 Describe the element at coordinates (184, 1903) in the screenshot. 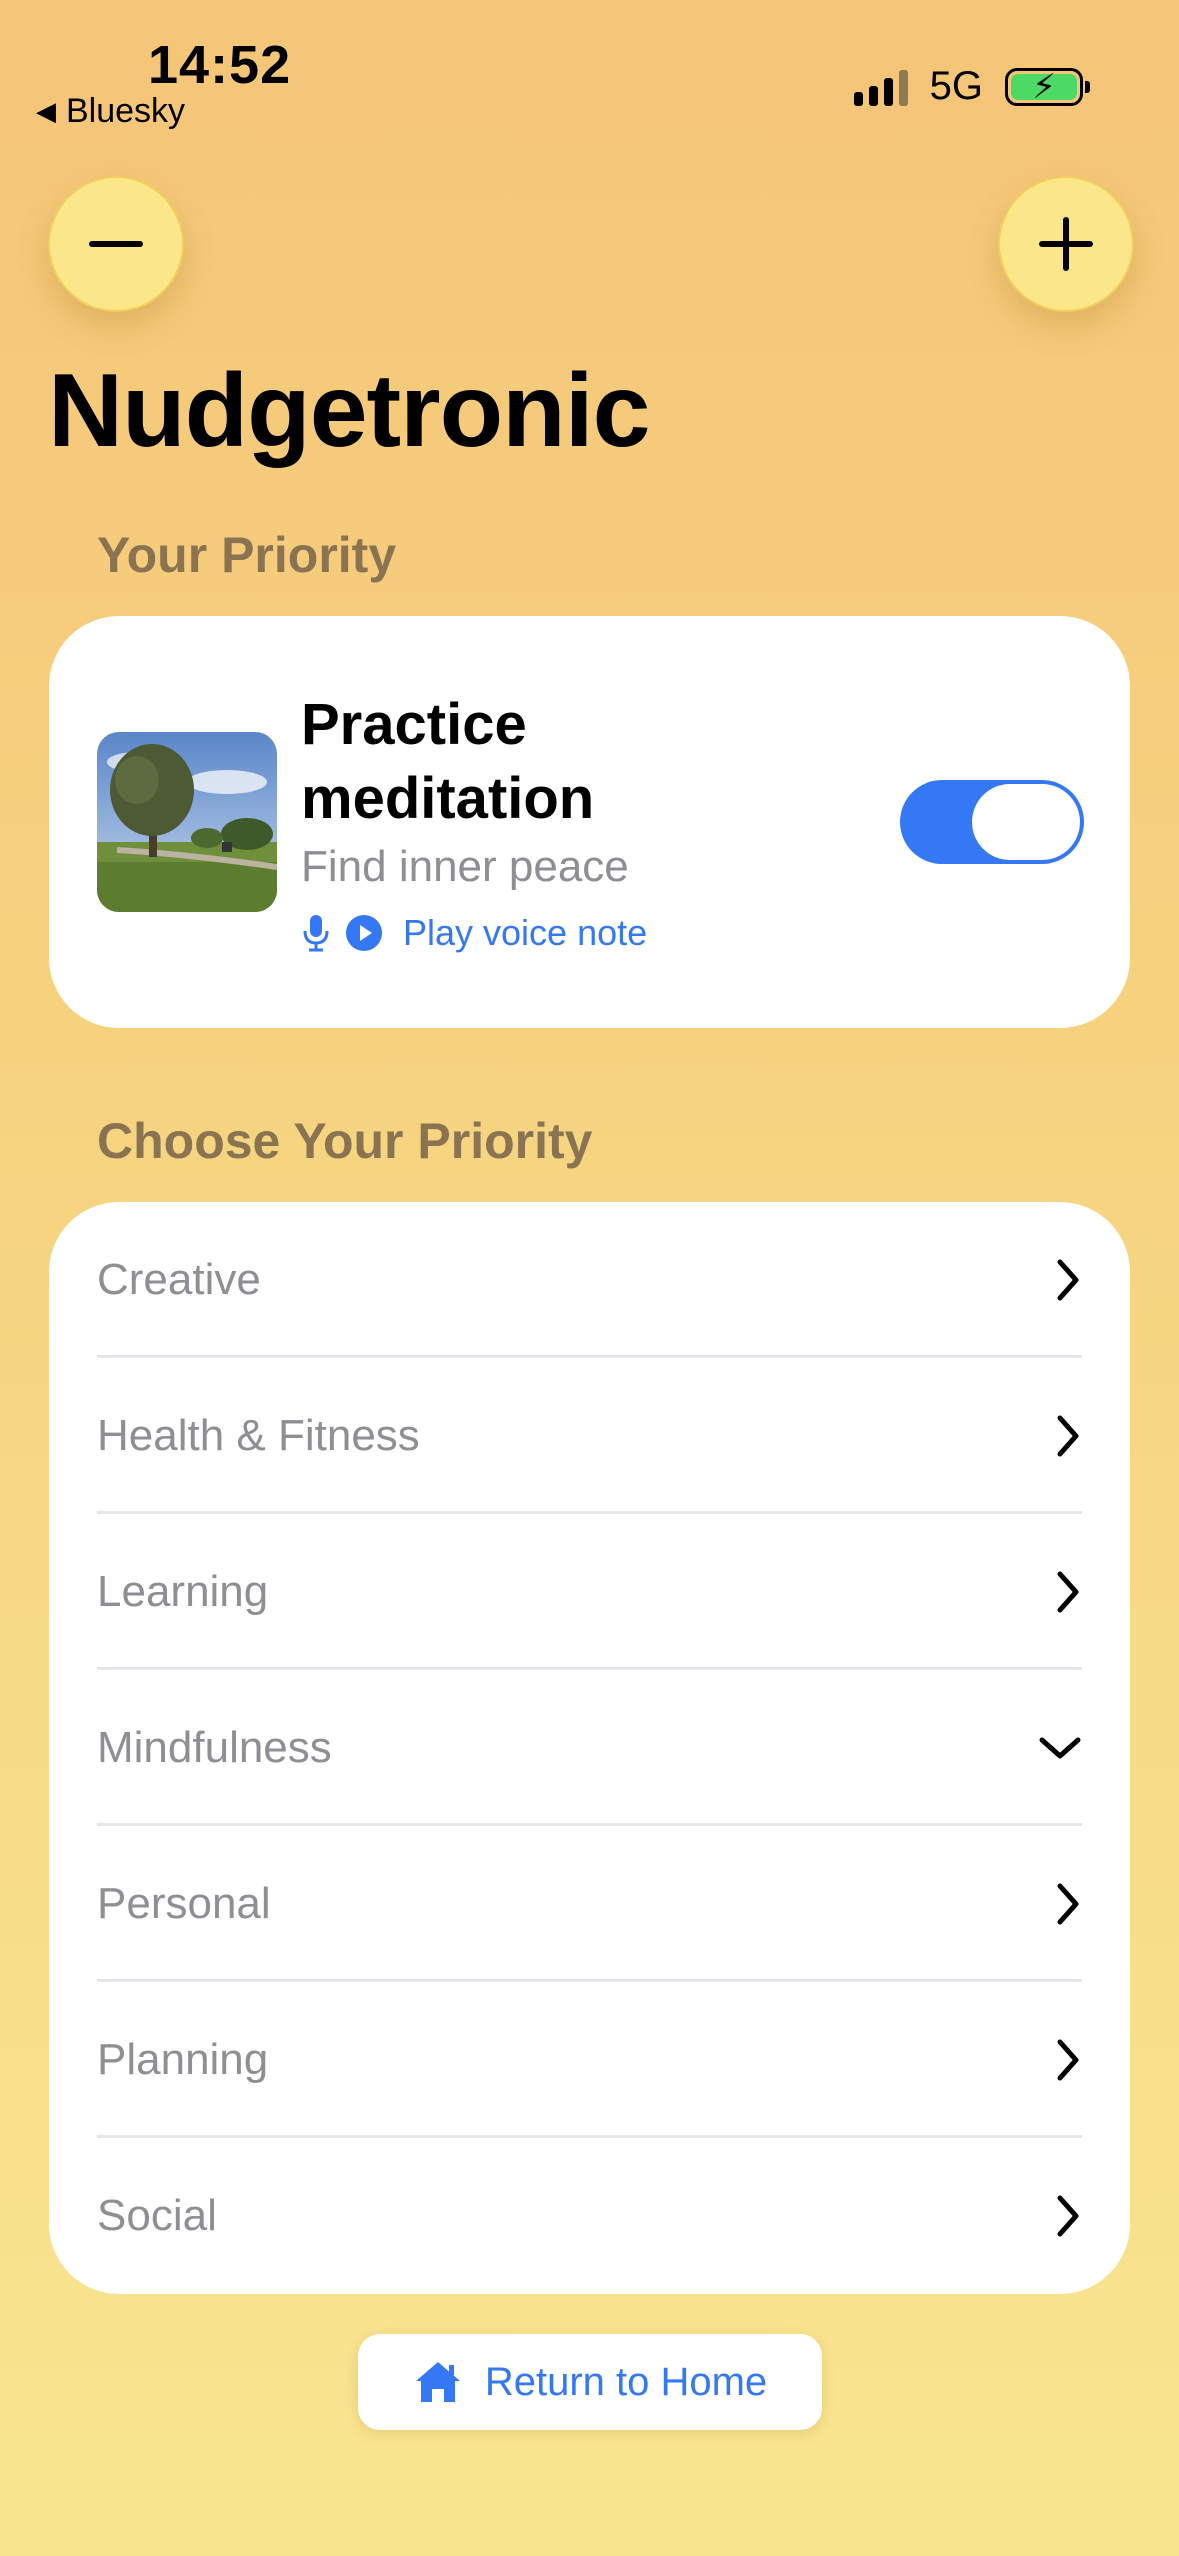

I see `category-label: Personal` at that location.